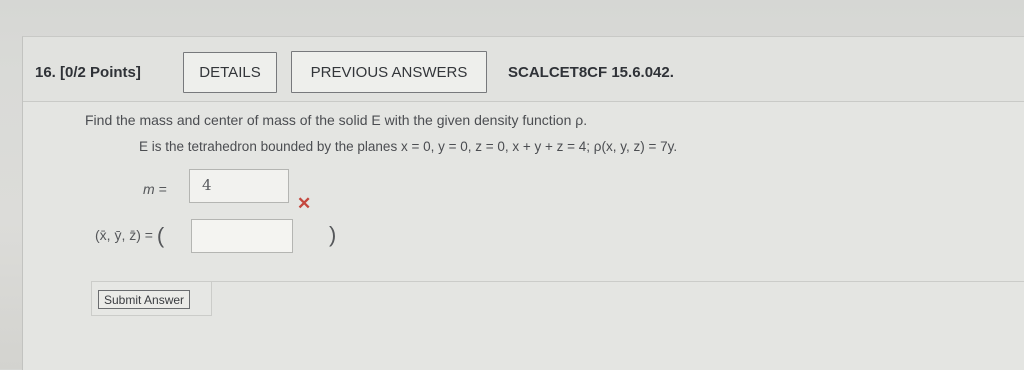  I want to click on center-of-mass-input, so click(242, 236).